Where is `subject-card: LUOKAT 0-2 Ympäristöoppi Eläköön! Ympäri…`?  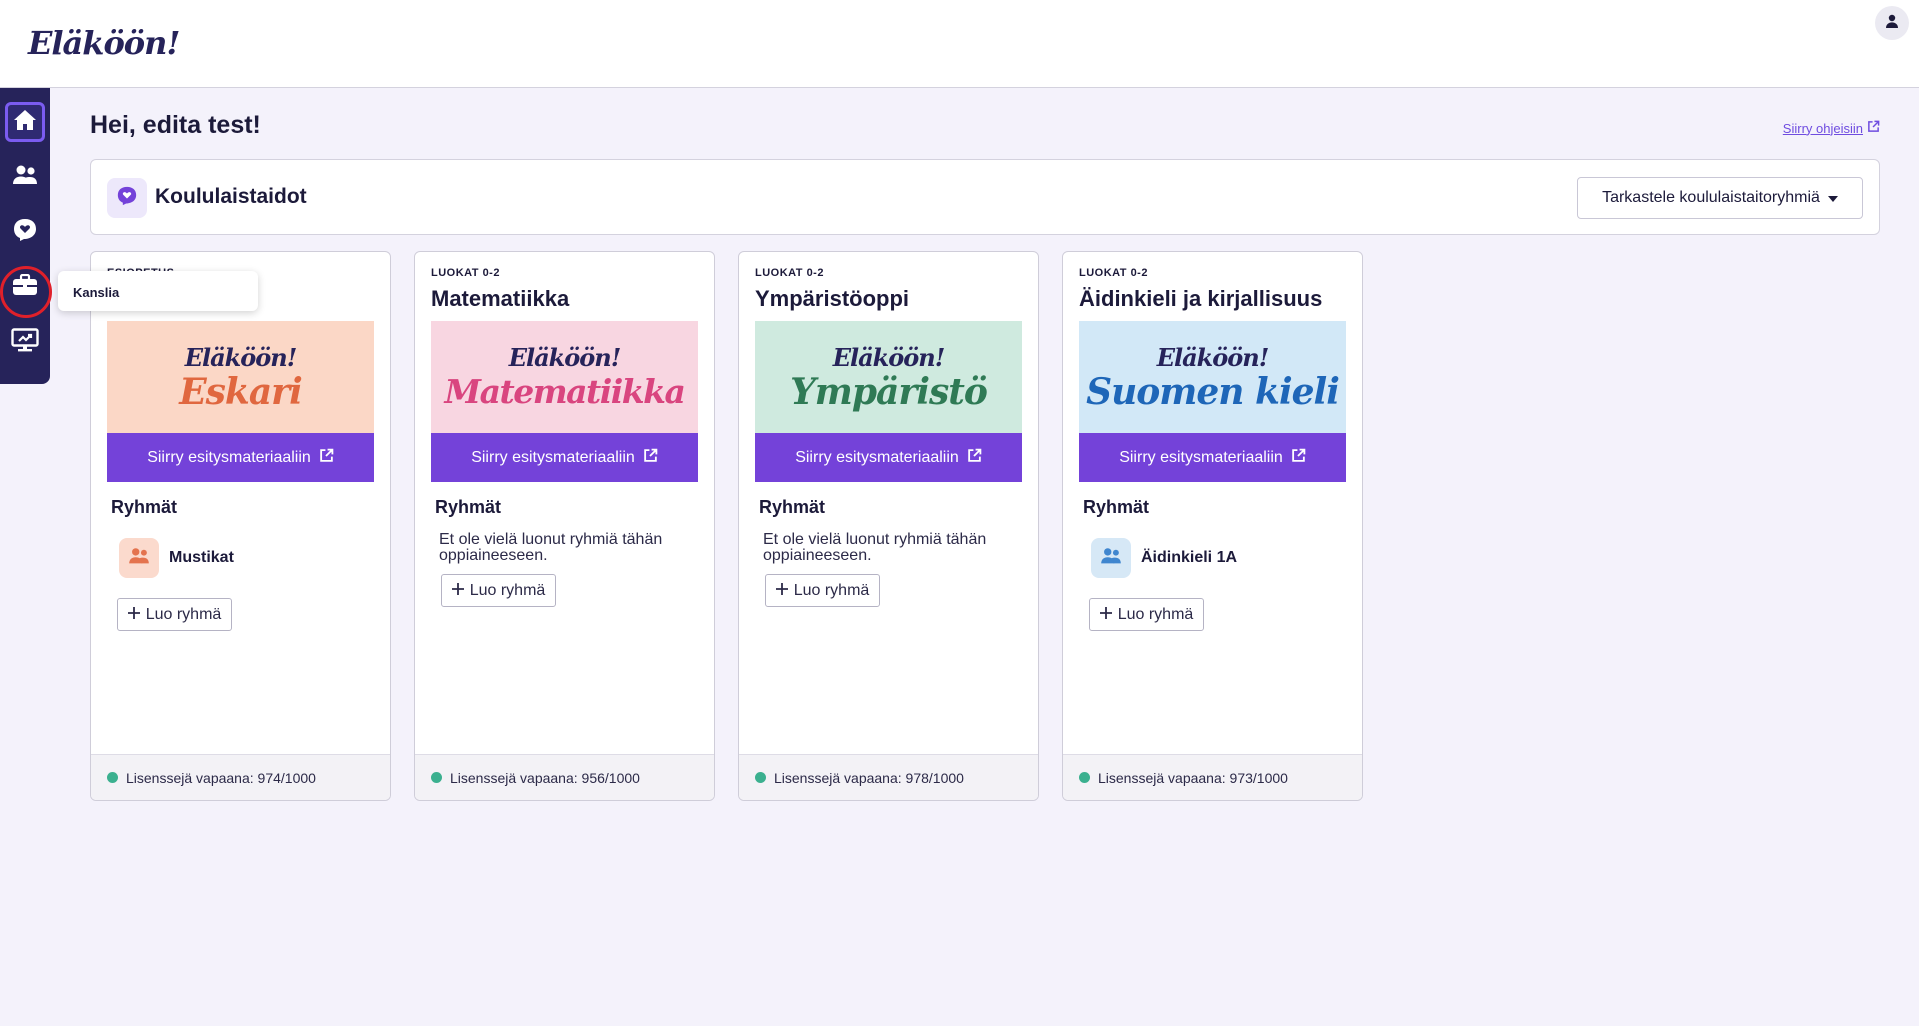 subject-card: LUOKAT 0-2 Ympäristöoppi Eläköön! Ympäri… is located at coordinates (888, 526).